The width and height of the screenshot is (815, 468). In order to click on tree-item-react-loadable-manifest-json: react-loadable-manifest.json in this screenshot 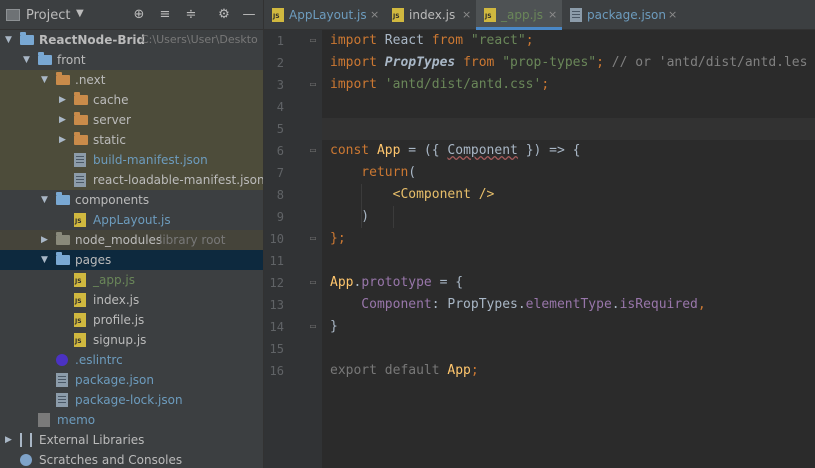, I will do `click(131, 180)`.